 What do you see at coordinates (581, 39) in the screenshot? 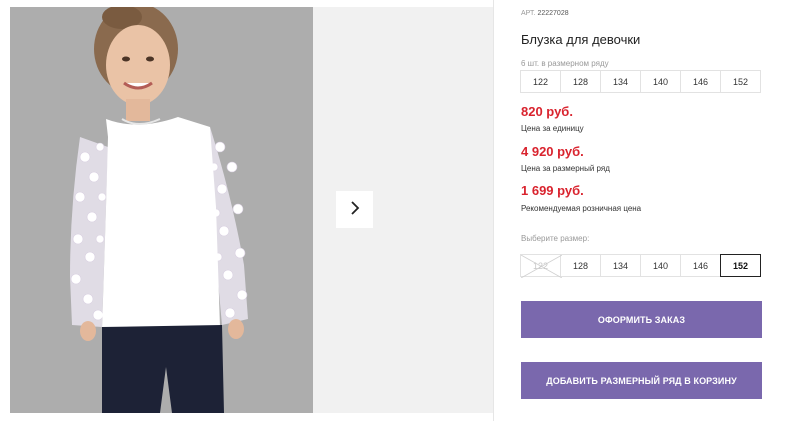
I see `product-title: Блузка для девочки` at bounding box center [581, 39].